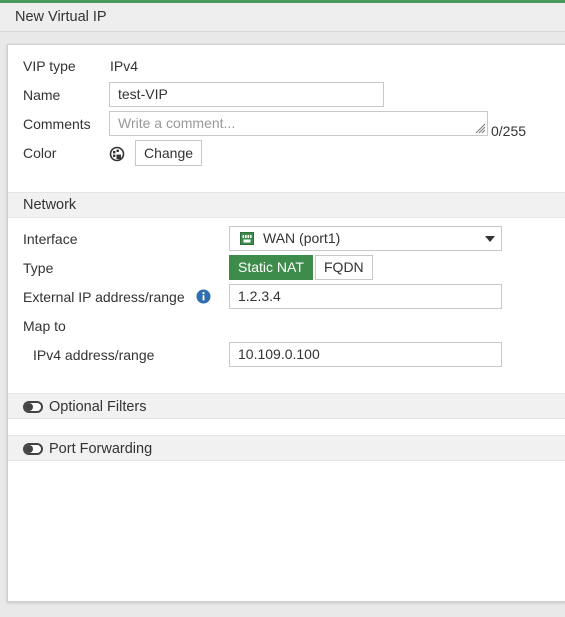  What do you see at coordinates (247, 238) in the screenshot?
I see `network-port-icon` at bounding box center [247, 238].